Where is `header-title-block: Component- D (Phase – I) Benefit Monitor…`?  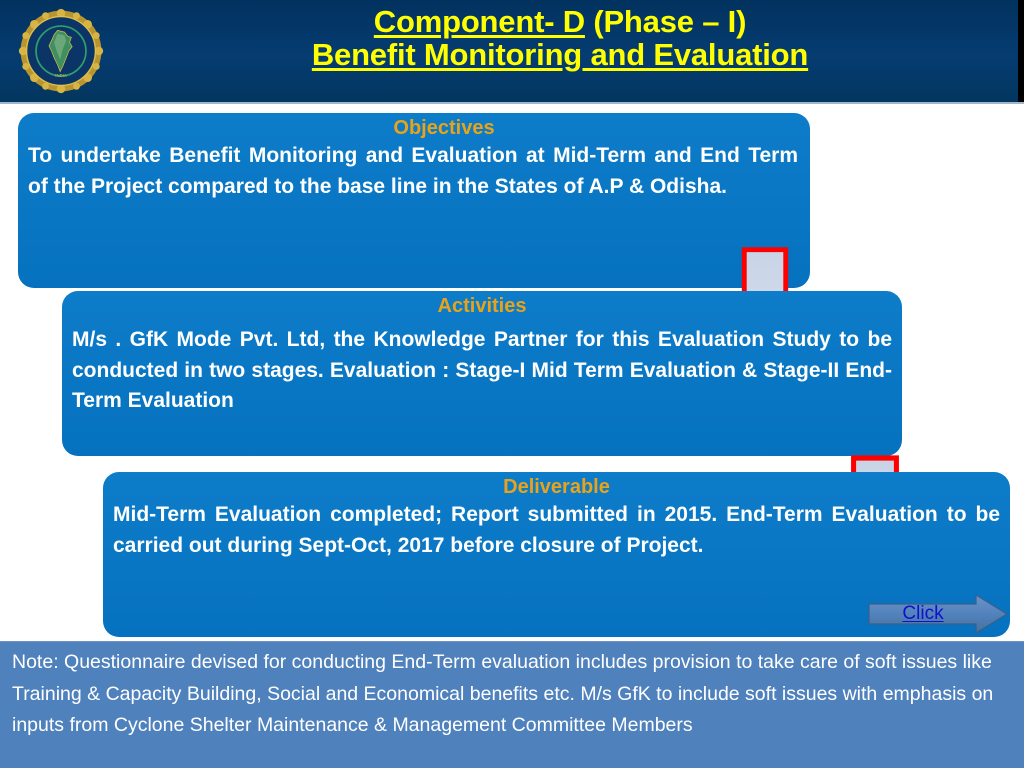 header-title-block: Component- D (Phase – I) Benefit Monitor… is located at coordinates (560, 38).